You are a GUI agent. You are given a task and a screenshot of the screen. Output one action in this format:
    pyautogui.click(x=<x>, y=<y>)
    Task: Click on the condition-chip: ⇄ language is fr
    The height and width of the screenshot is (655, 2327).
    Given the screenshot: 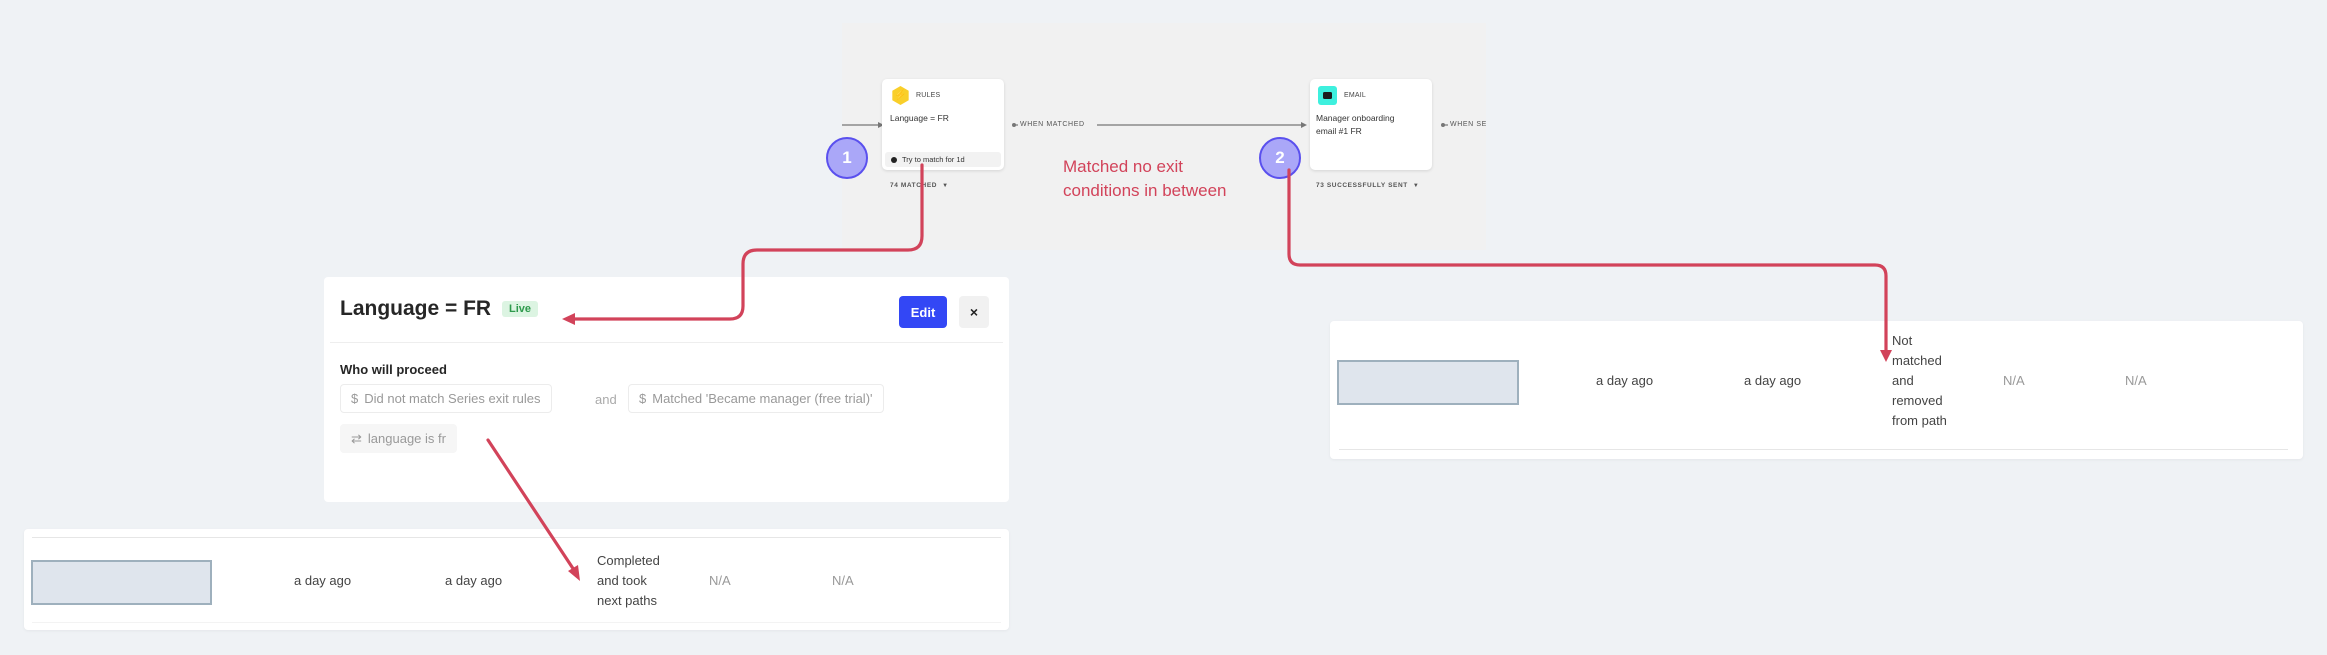 What is the action you would take?
    pyautogui.click(x=398, y=438)
    